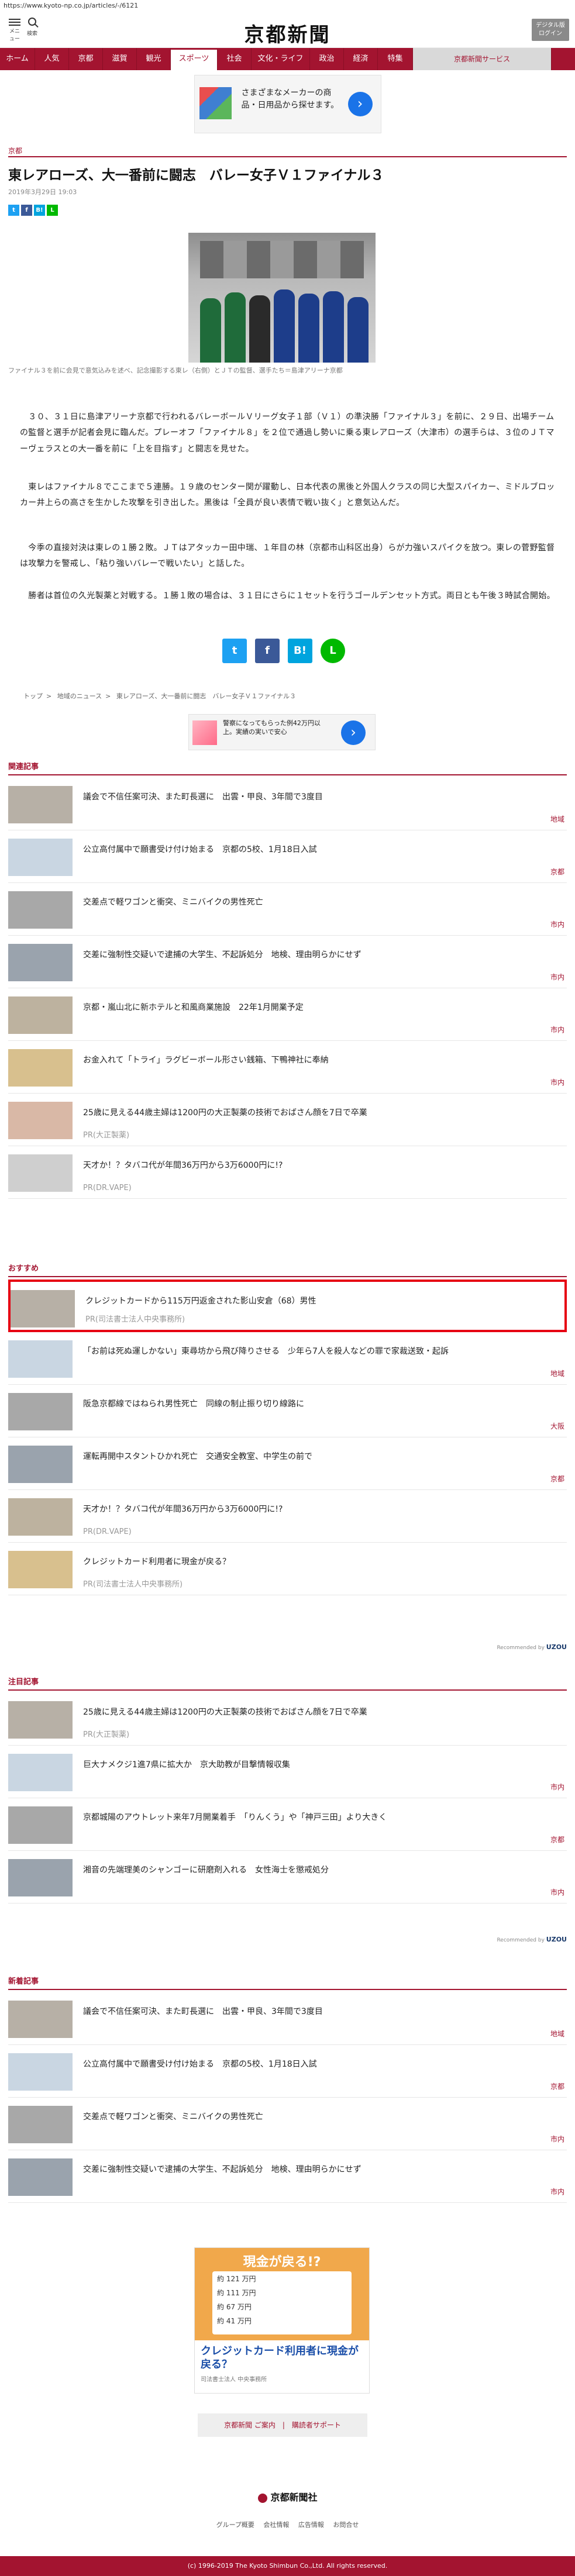 The height and width of the screenshot is (2576, 575). I want to click on nav-features: 特集, so click(395, 59).